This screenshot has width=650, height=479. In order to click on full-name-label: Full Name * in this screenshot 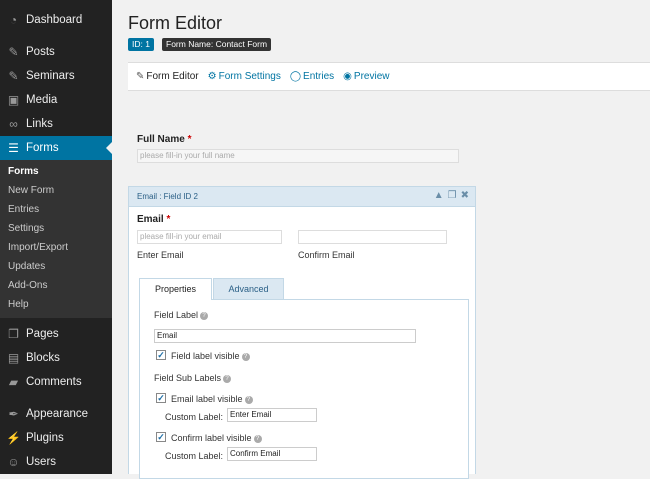, I will do `click(164, 139)`.